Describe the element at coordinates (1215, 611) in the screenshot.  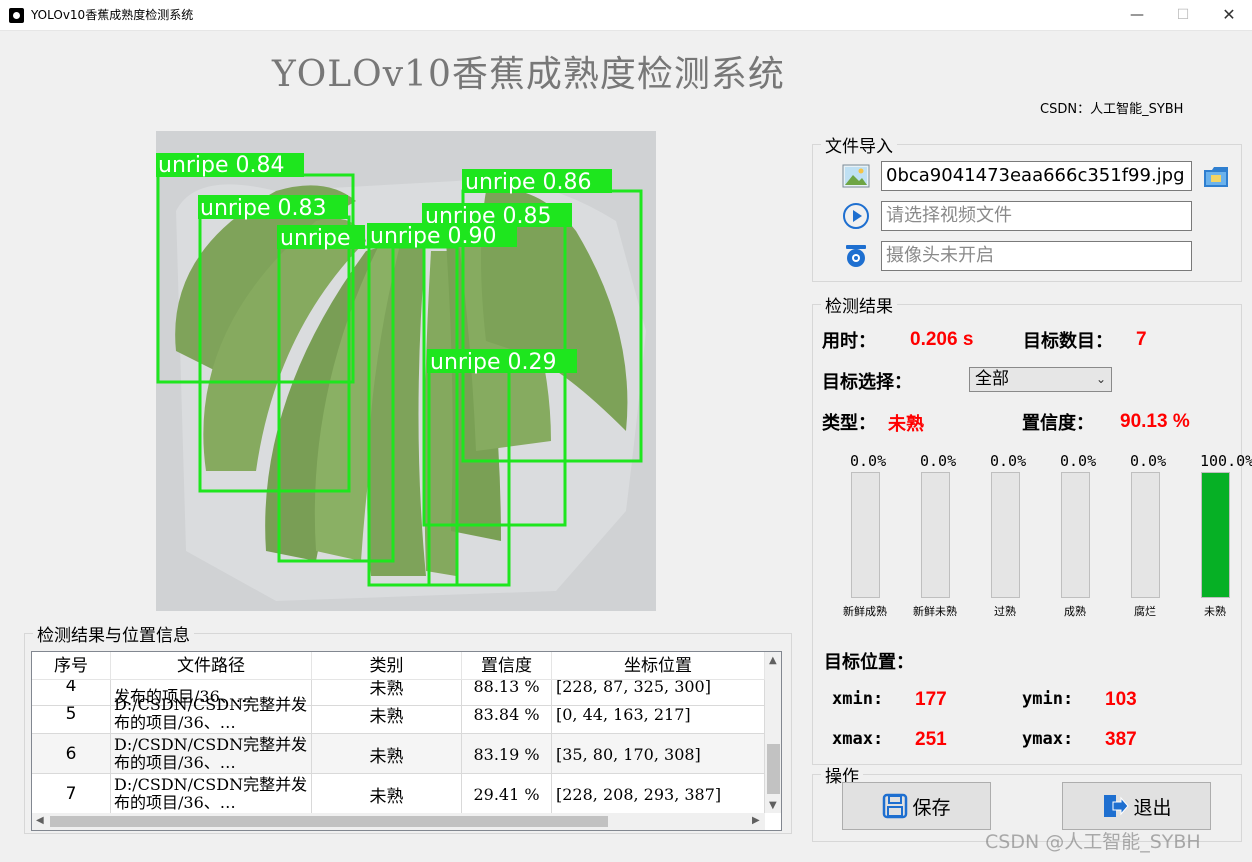
I see `bar-class-label: 未熟` at that location.